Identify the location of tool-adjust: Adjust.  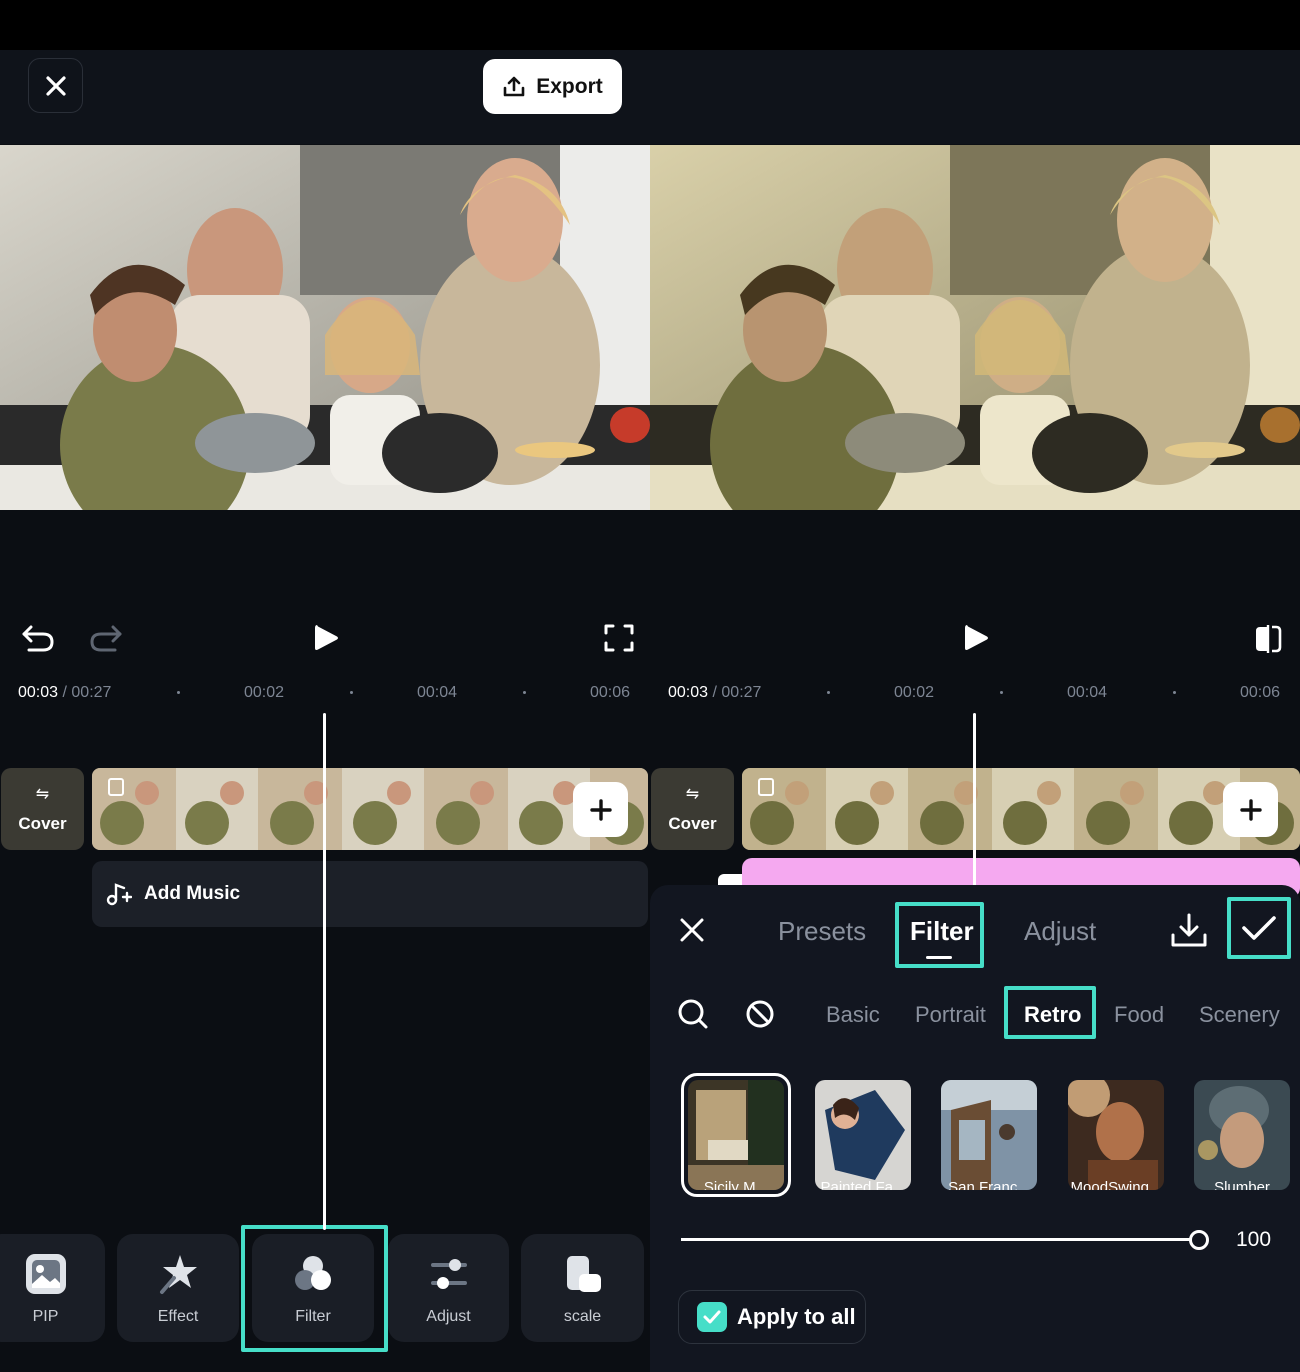
(448, 1288).